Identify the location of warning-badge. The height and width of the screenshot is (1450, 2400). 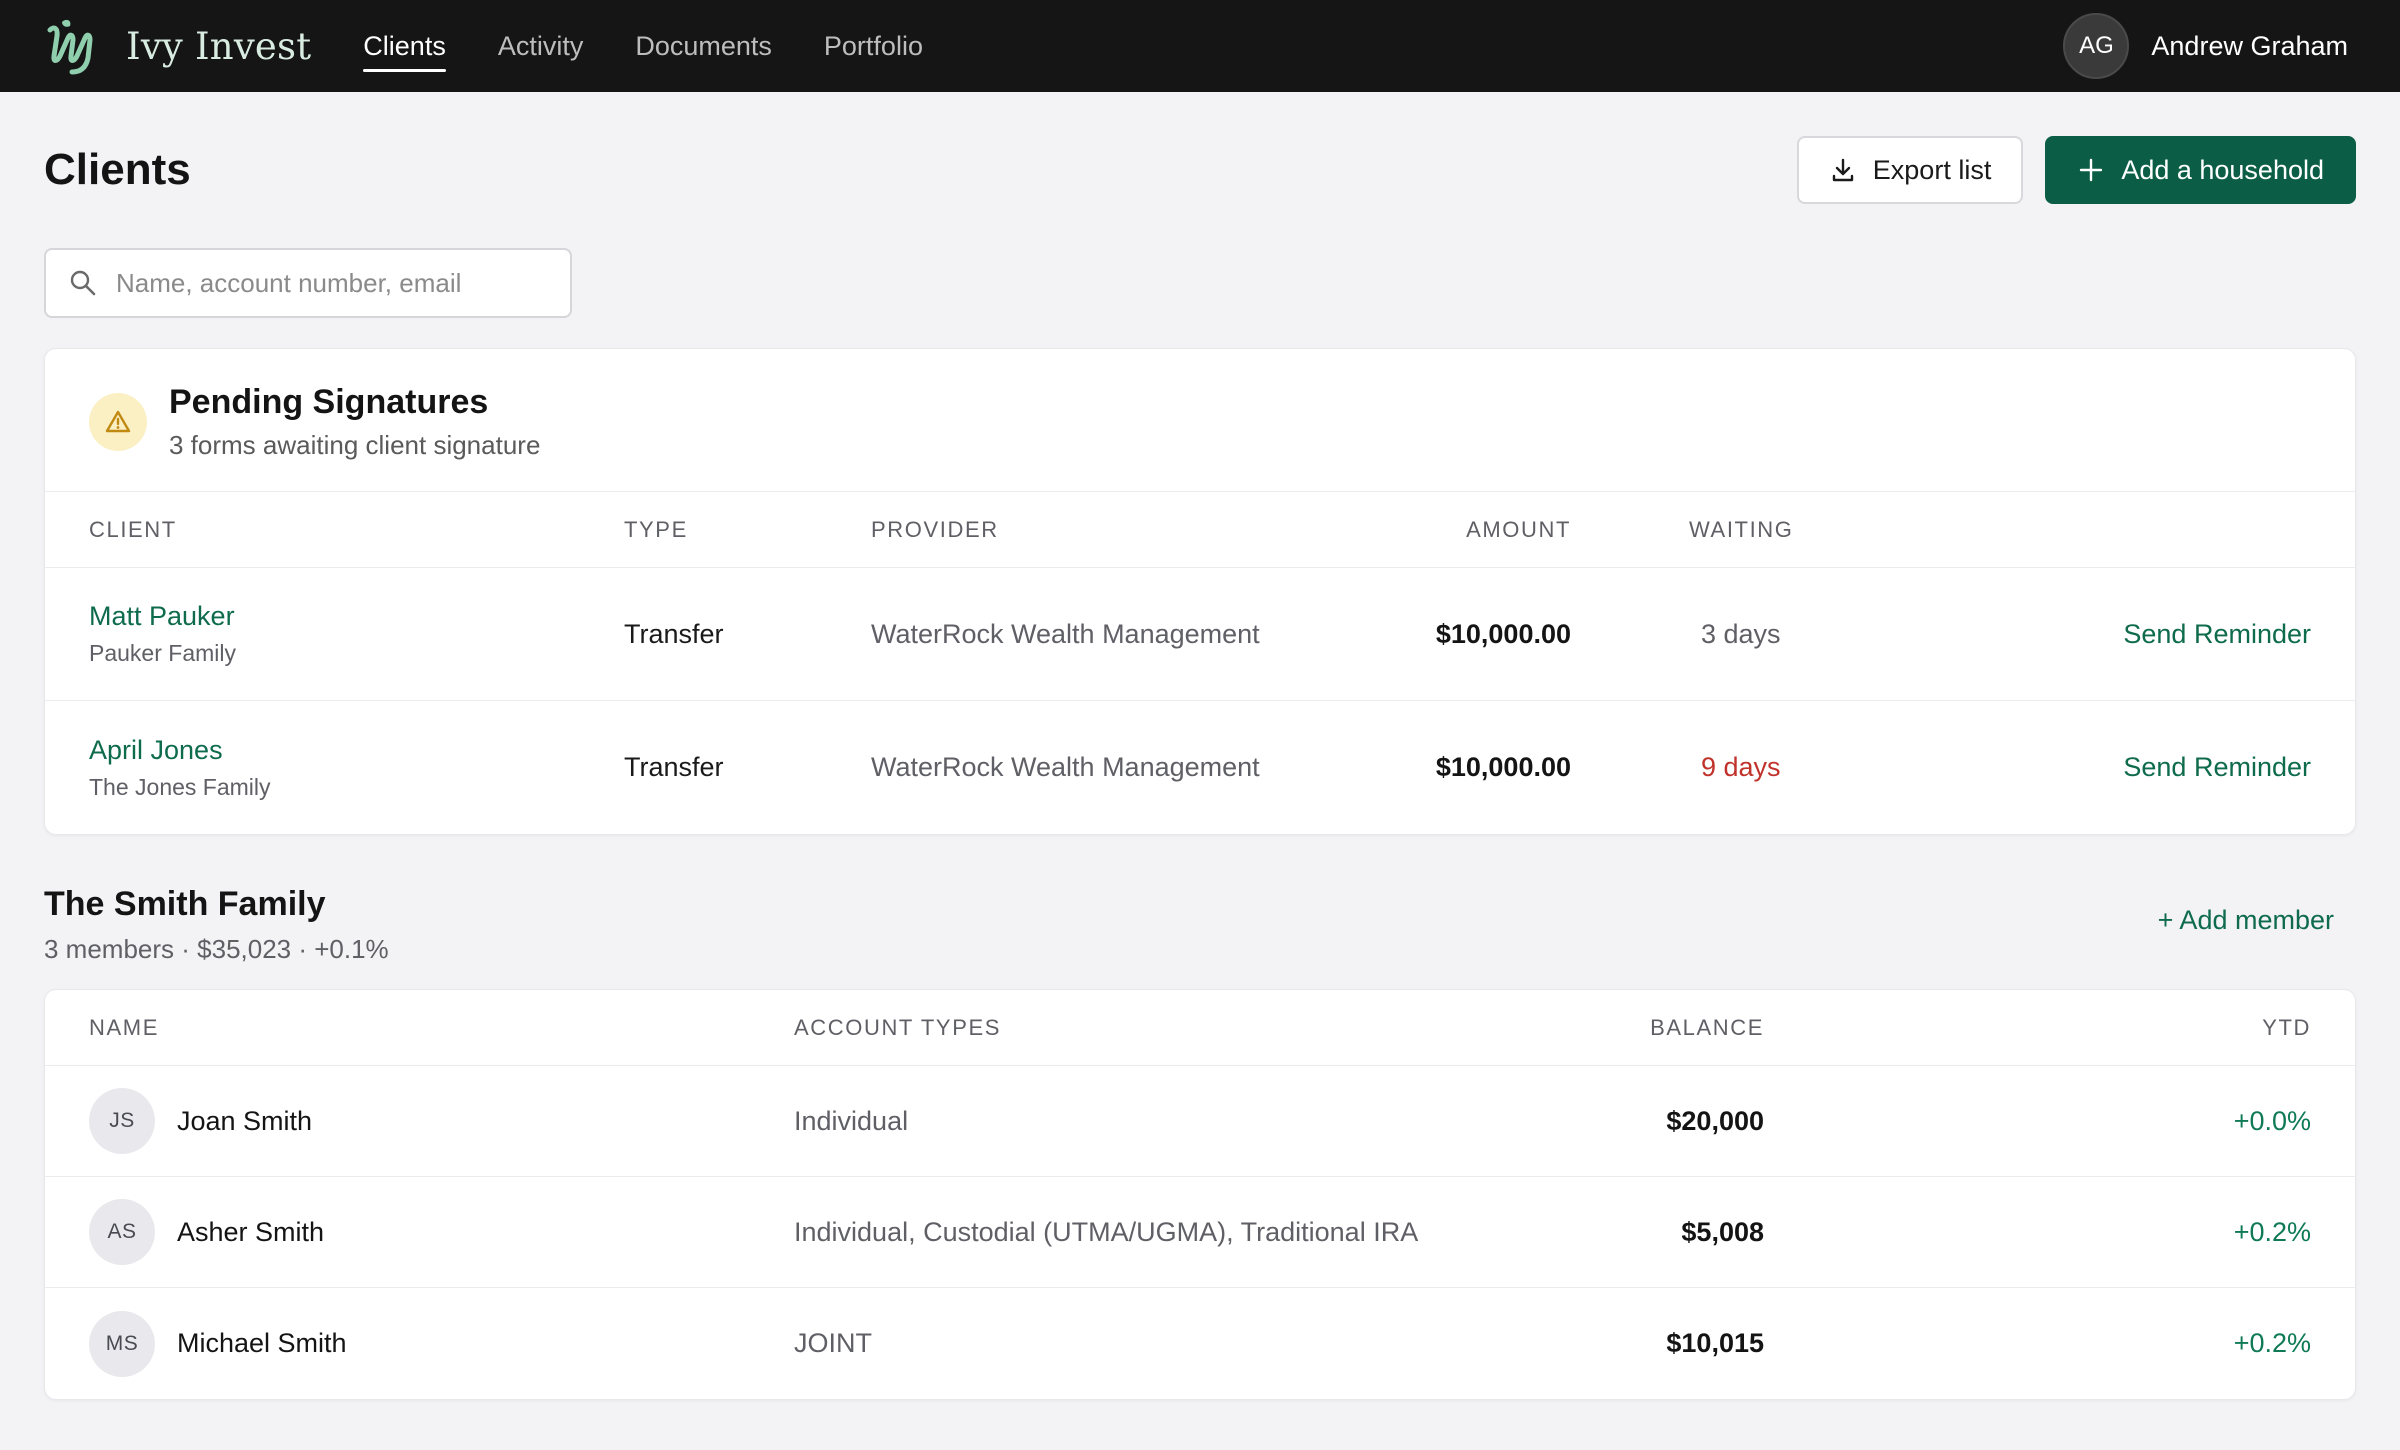
(118, 422).